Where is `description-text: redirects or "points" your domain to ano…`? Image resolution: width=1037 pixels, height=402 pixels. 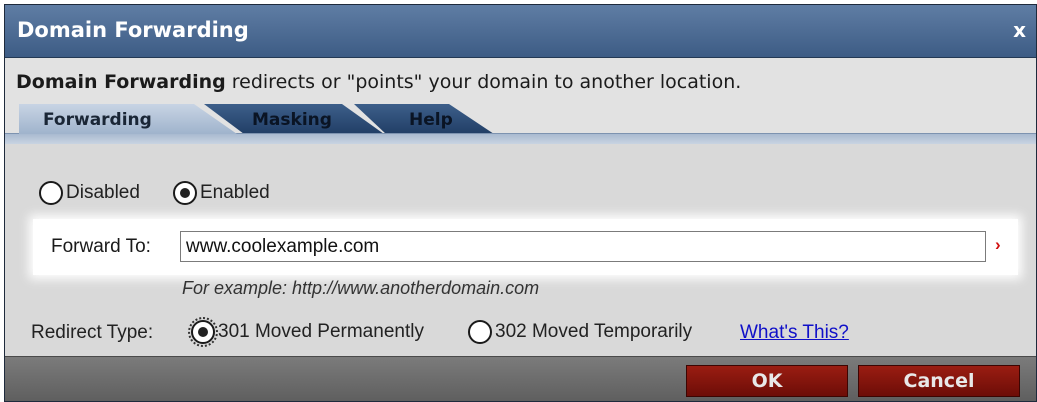 description-text: redirects or "points" your domain to ano… is located at coordinates (483, 82).